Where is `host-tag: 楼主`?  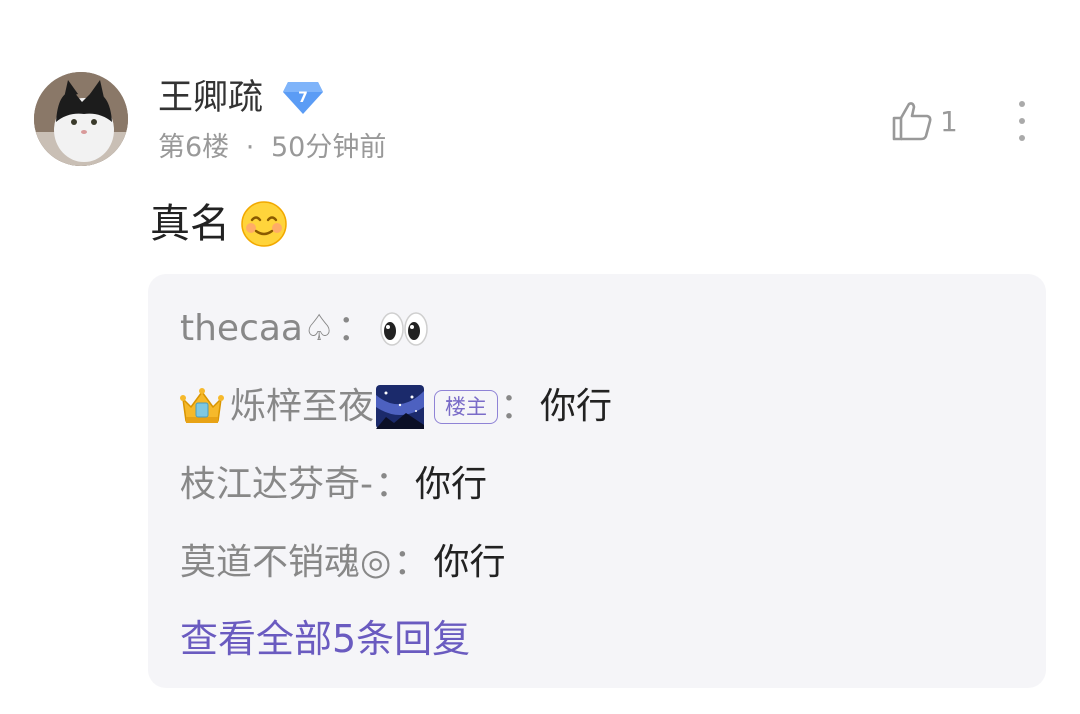 host-tag: 楼主 is located at coordinates (466, 407).